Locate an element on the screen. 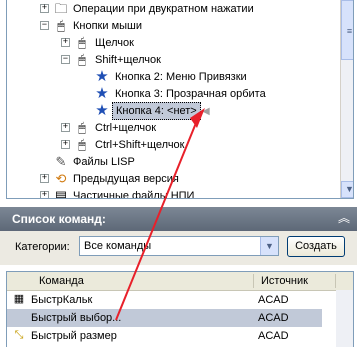 The image size is (357, 347). list-item: ▦ БыстрКальк ACAD is located at coordinates (164, 300).